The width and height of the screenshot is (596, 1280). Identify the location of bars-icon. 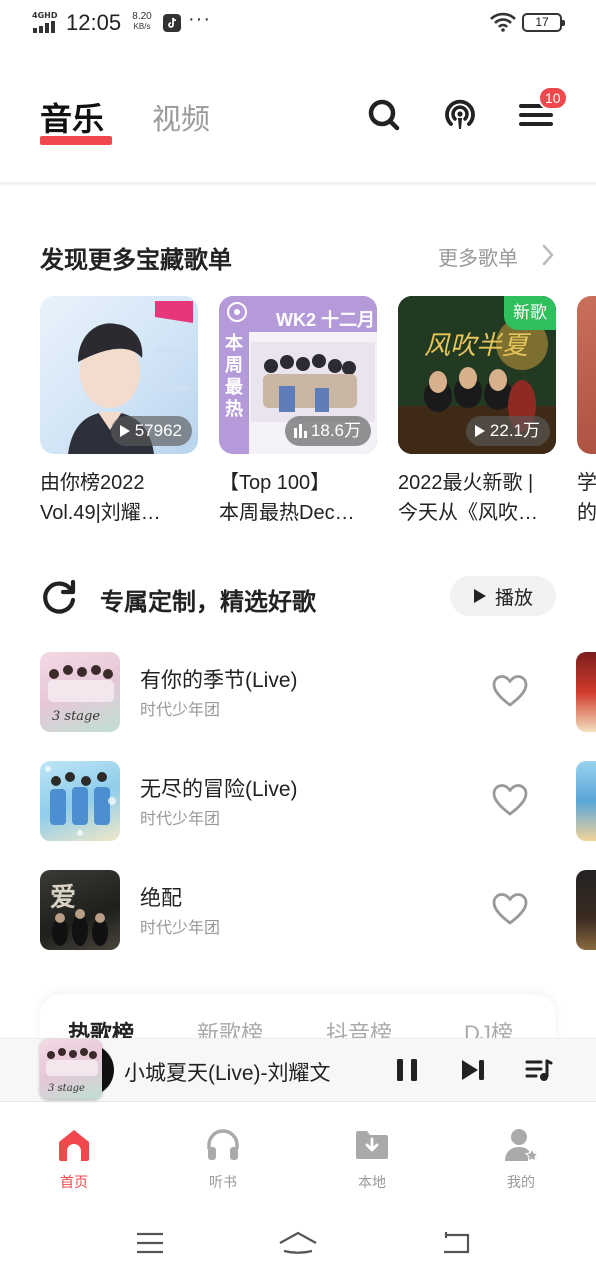
(300, 431).